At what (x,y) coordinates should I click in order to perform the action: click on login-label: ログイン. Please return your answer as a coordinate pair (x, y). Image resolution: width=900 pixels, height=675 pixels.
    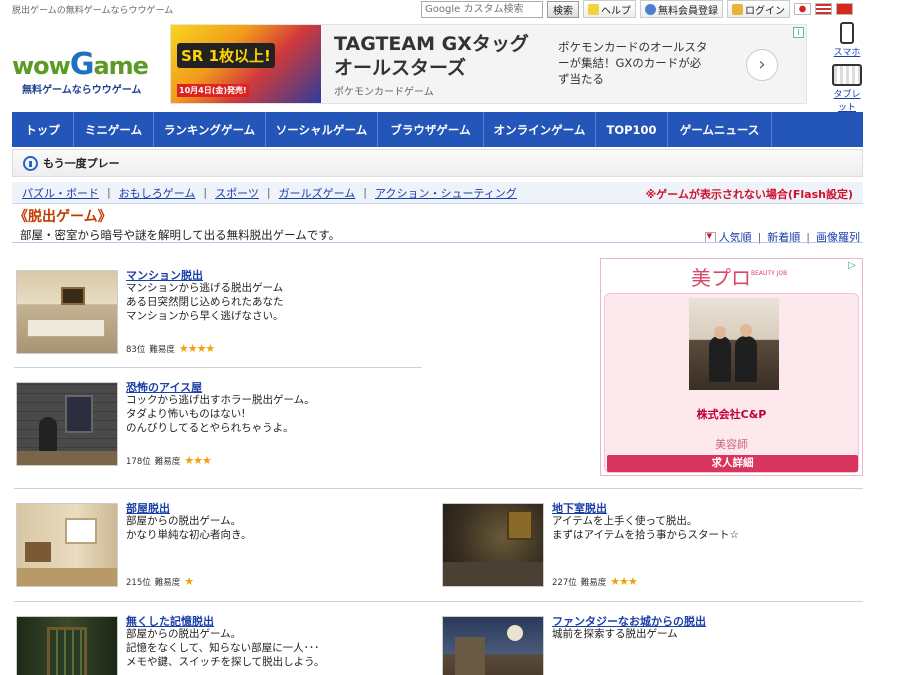
    Looking at the image, I should click on (765, 11).